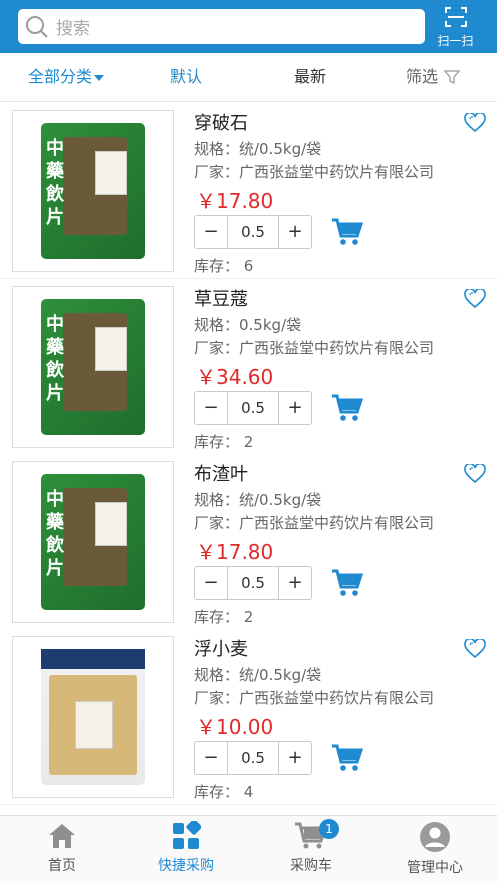 The height and width of the screenshot is (884, 497). I want to click on product-stock: 库存： 4, so click(224, 792).